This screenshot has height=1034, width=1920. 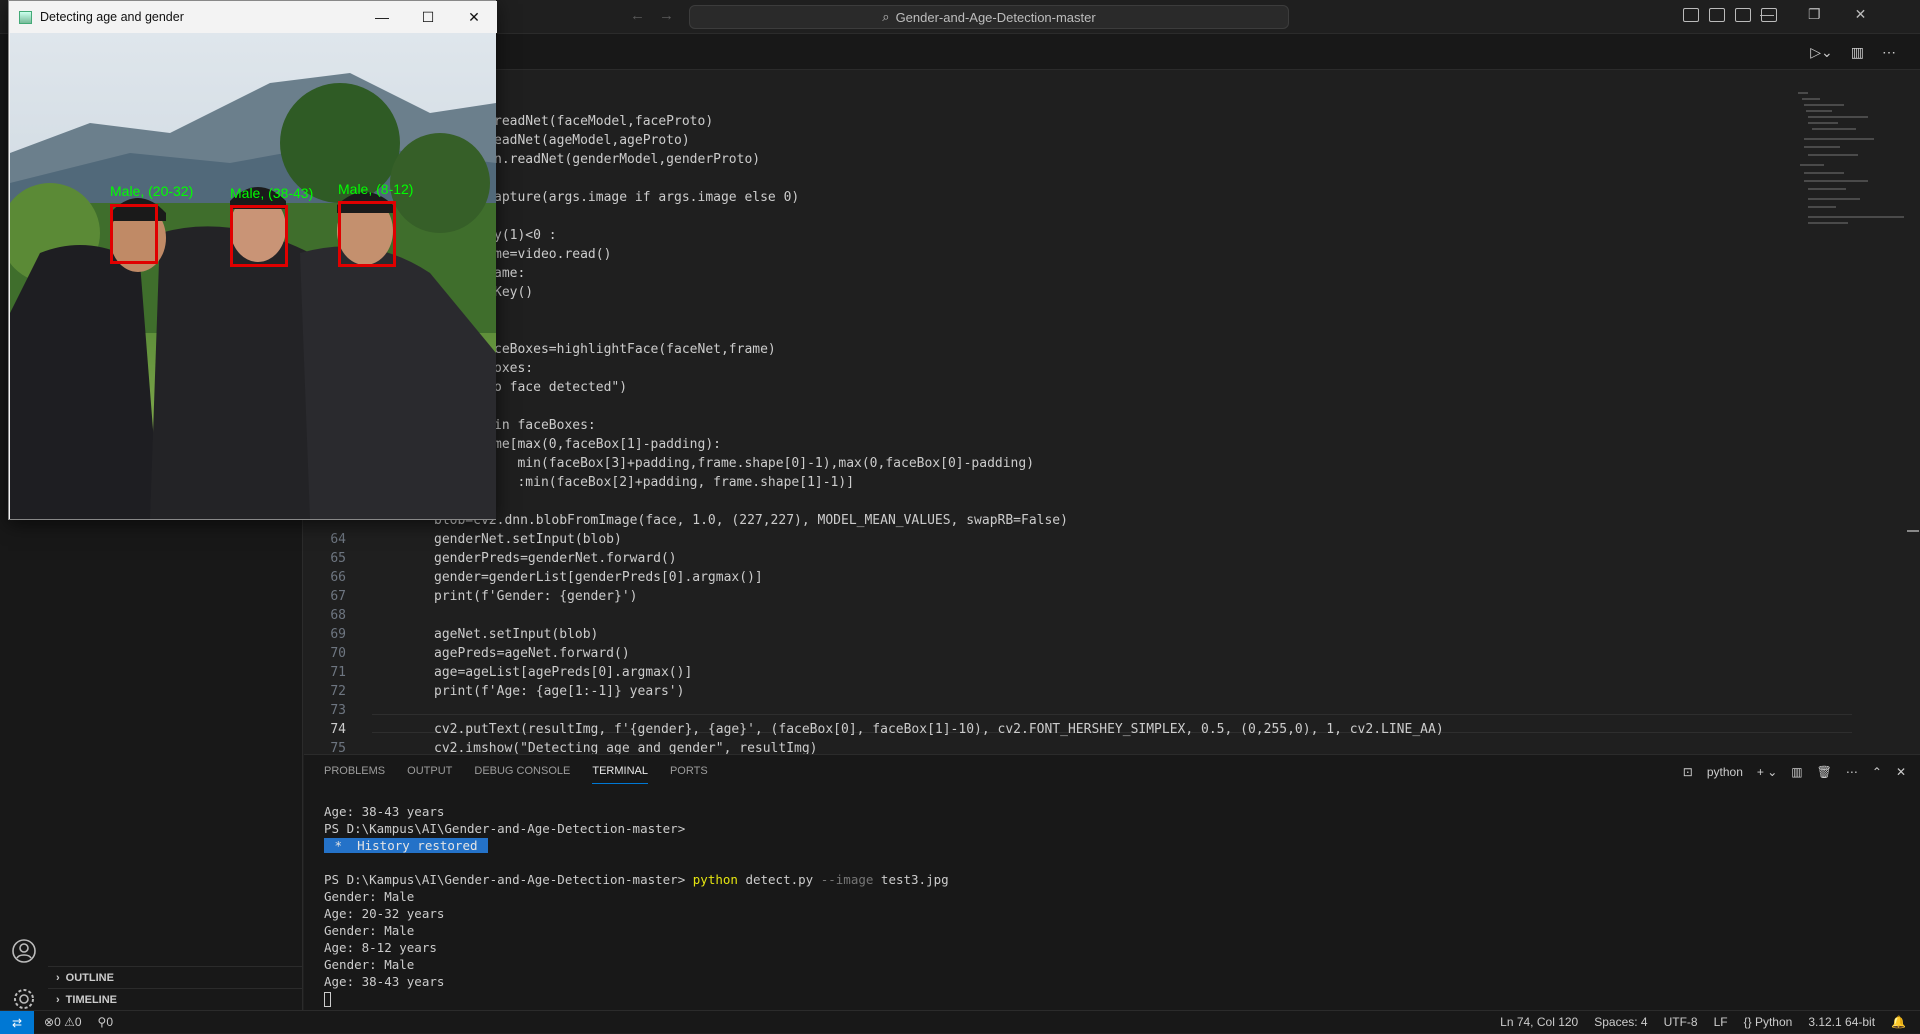 I want to click on split-terminal-icon: ▥, so click(x=1796, y=772).